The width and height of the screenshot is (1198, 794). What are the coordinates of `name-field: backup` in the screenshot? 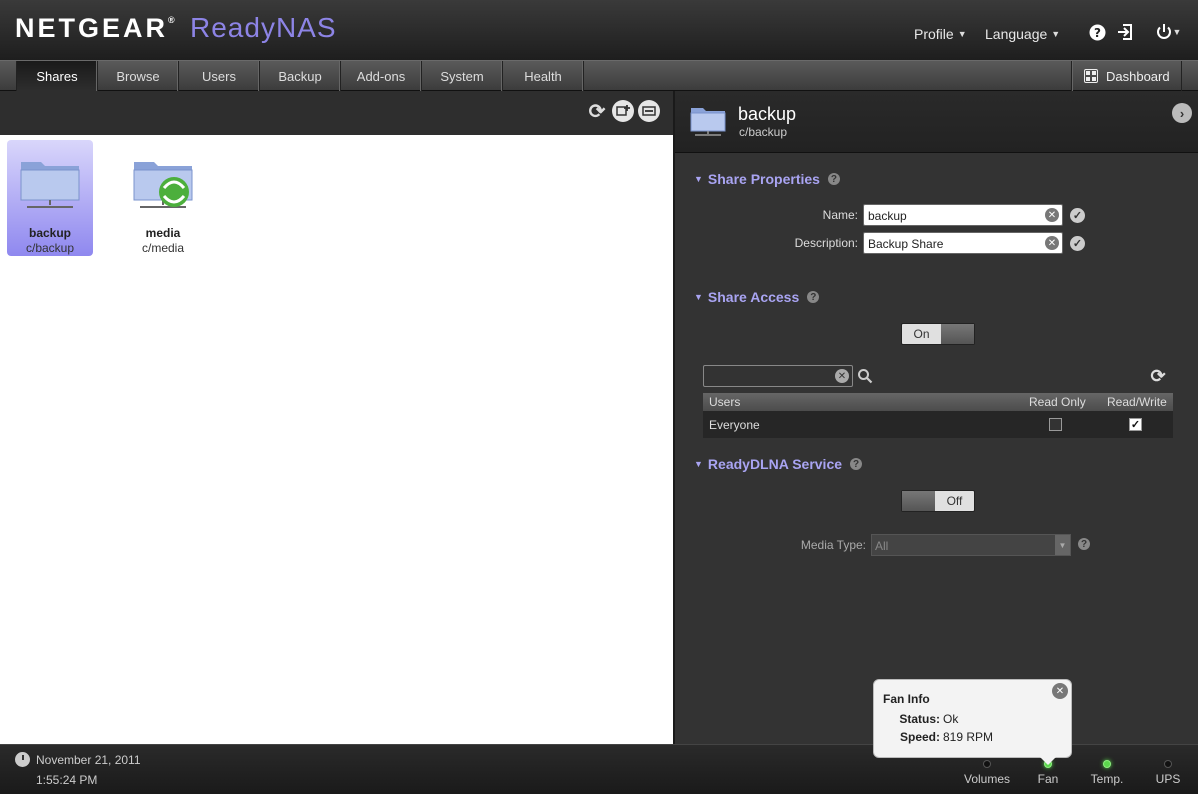 It's located at (963, 215).